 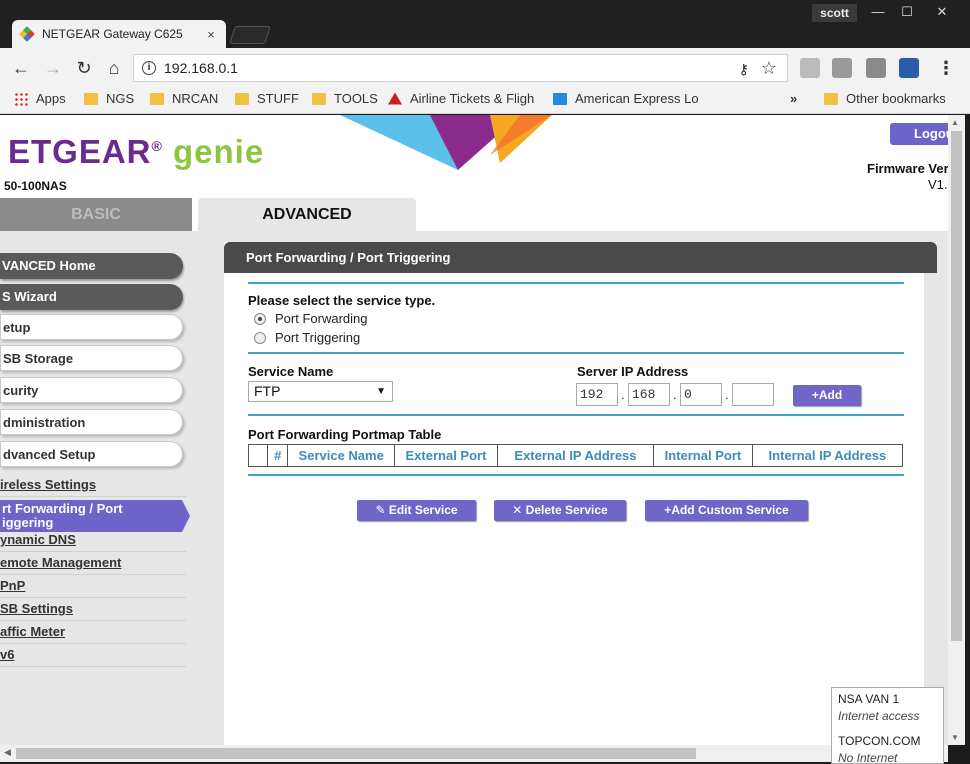 I want to click on add-custom-service-button: +Add Custom Service, so click(x=726, y=510).